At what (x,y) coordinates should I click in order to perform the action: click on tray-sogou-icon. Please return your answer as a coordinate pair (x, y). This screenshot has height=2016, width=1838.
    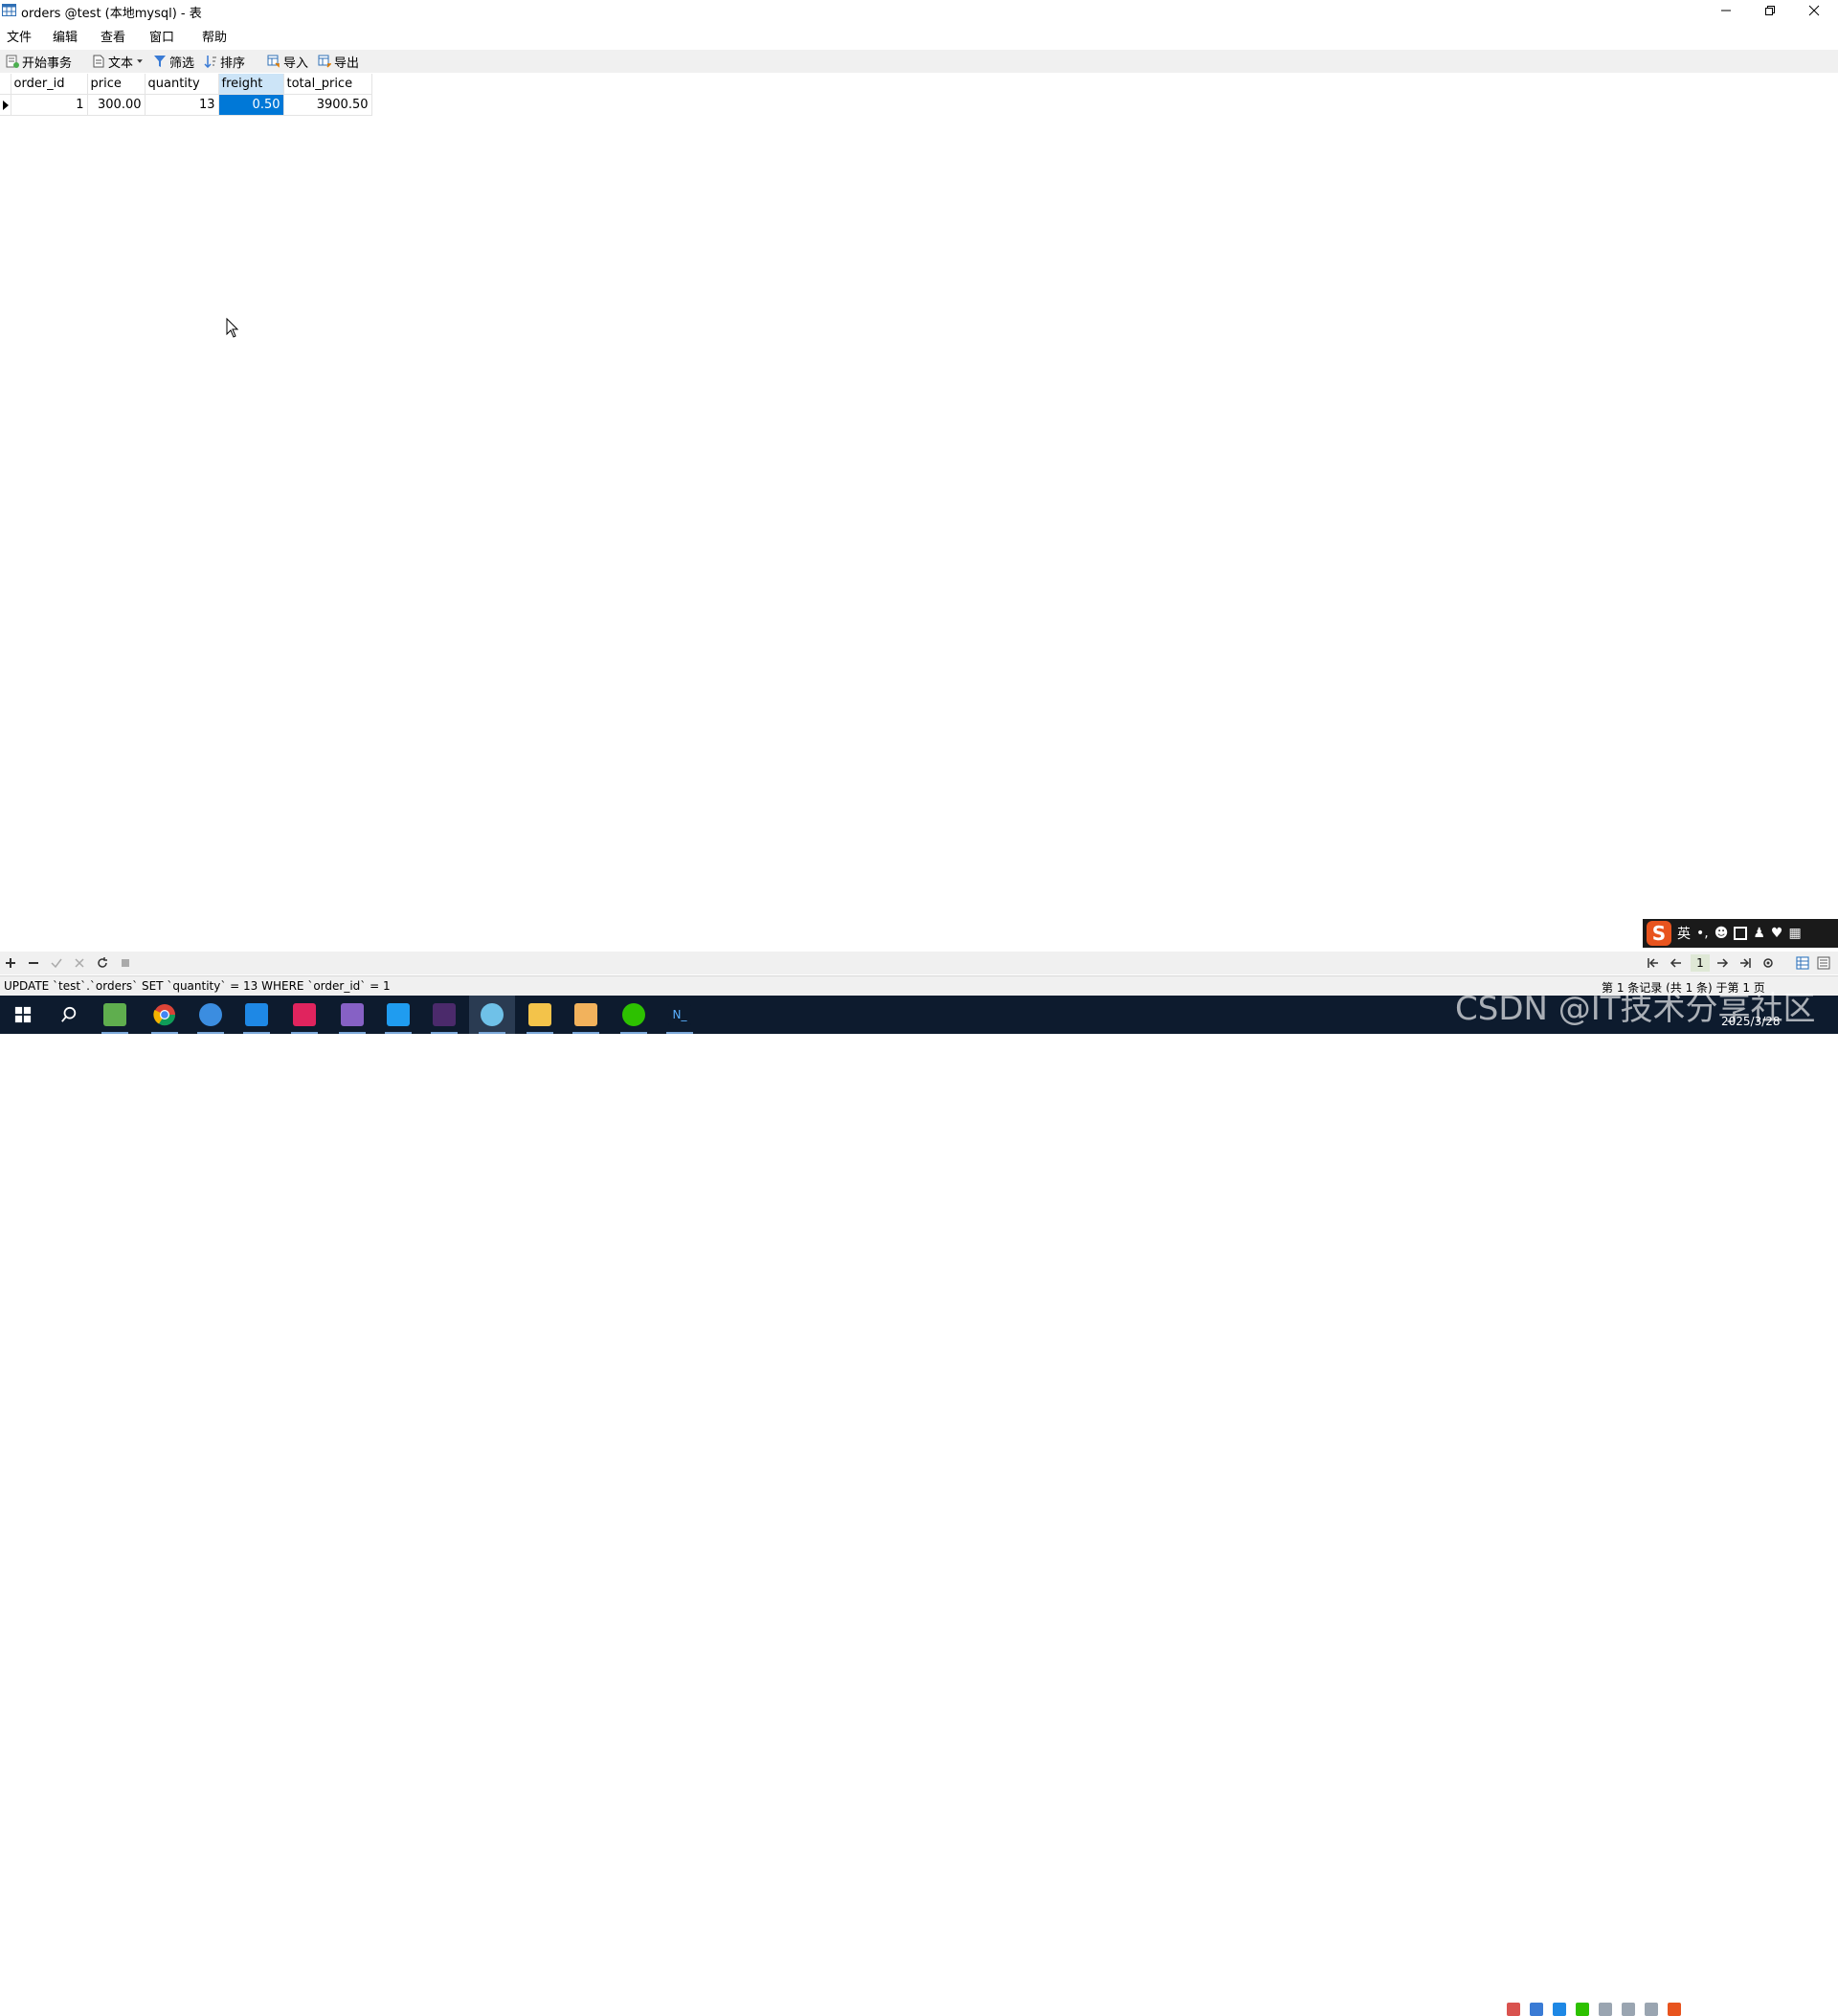
    Looking at the image, I should click on (1674, 2010).